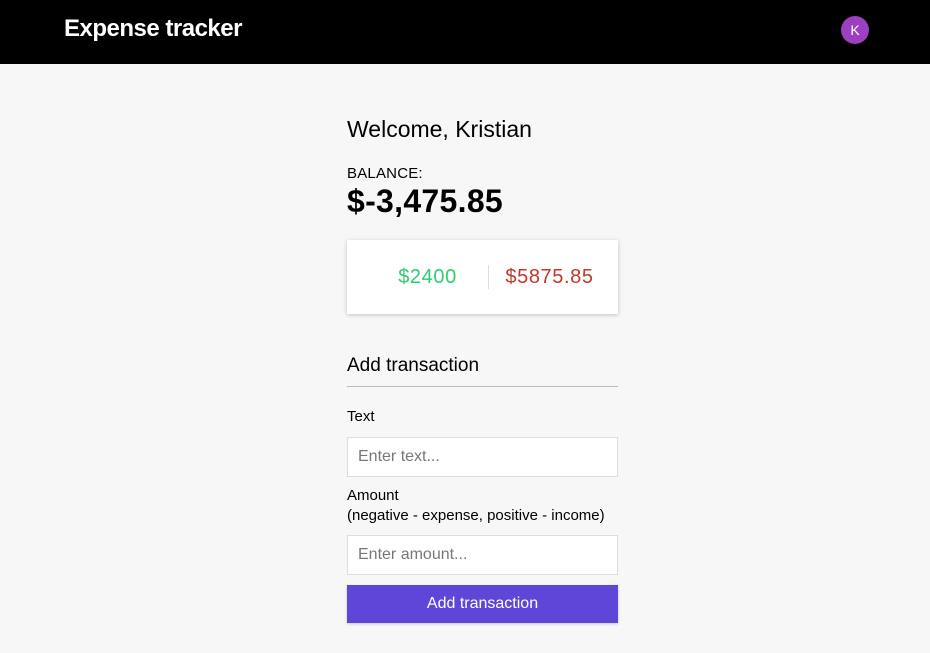  What do you see at coordinates (361, 416) in the screenshot?
I see `text-field-label: Text` at bounding box center [361, 416].